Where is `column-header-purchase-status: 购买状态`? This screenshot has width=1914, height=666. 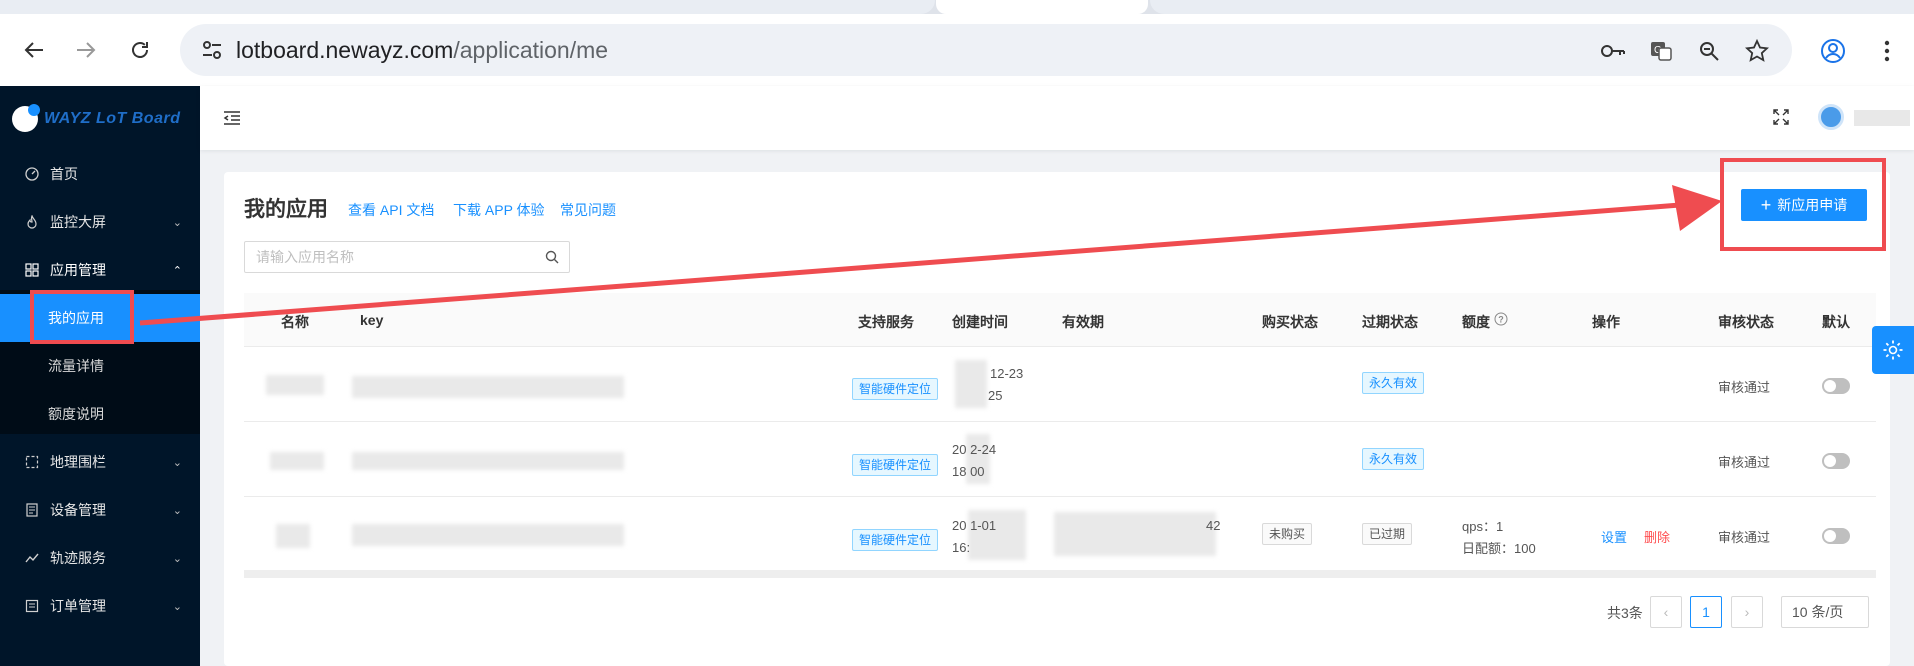 column-header-purchase-status: 购买状态 is located at coordinates (1290, 322).